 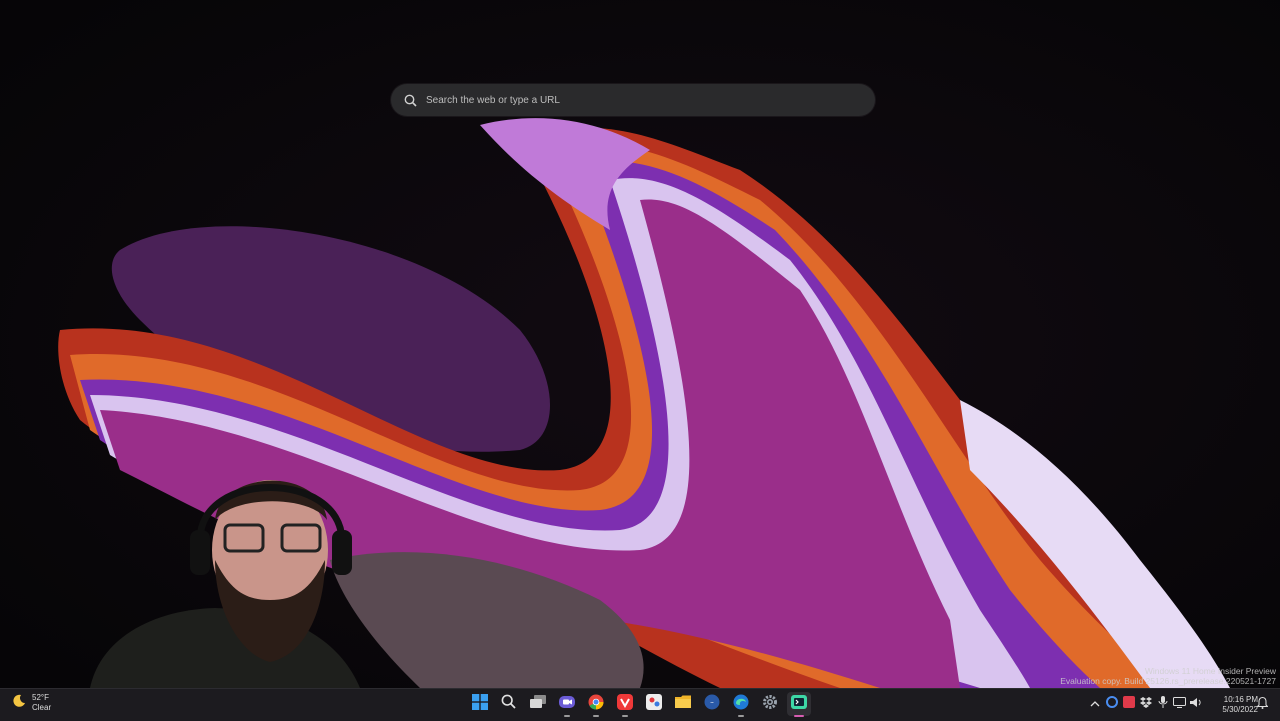 I want to click on vivaldi-button, so click(x=625, y=704).